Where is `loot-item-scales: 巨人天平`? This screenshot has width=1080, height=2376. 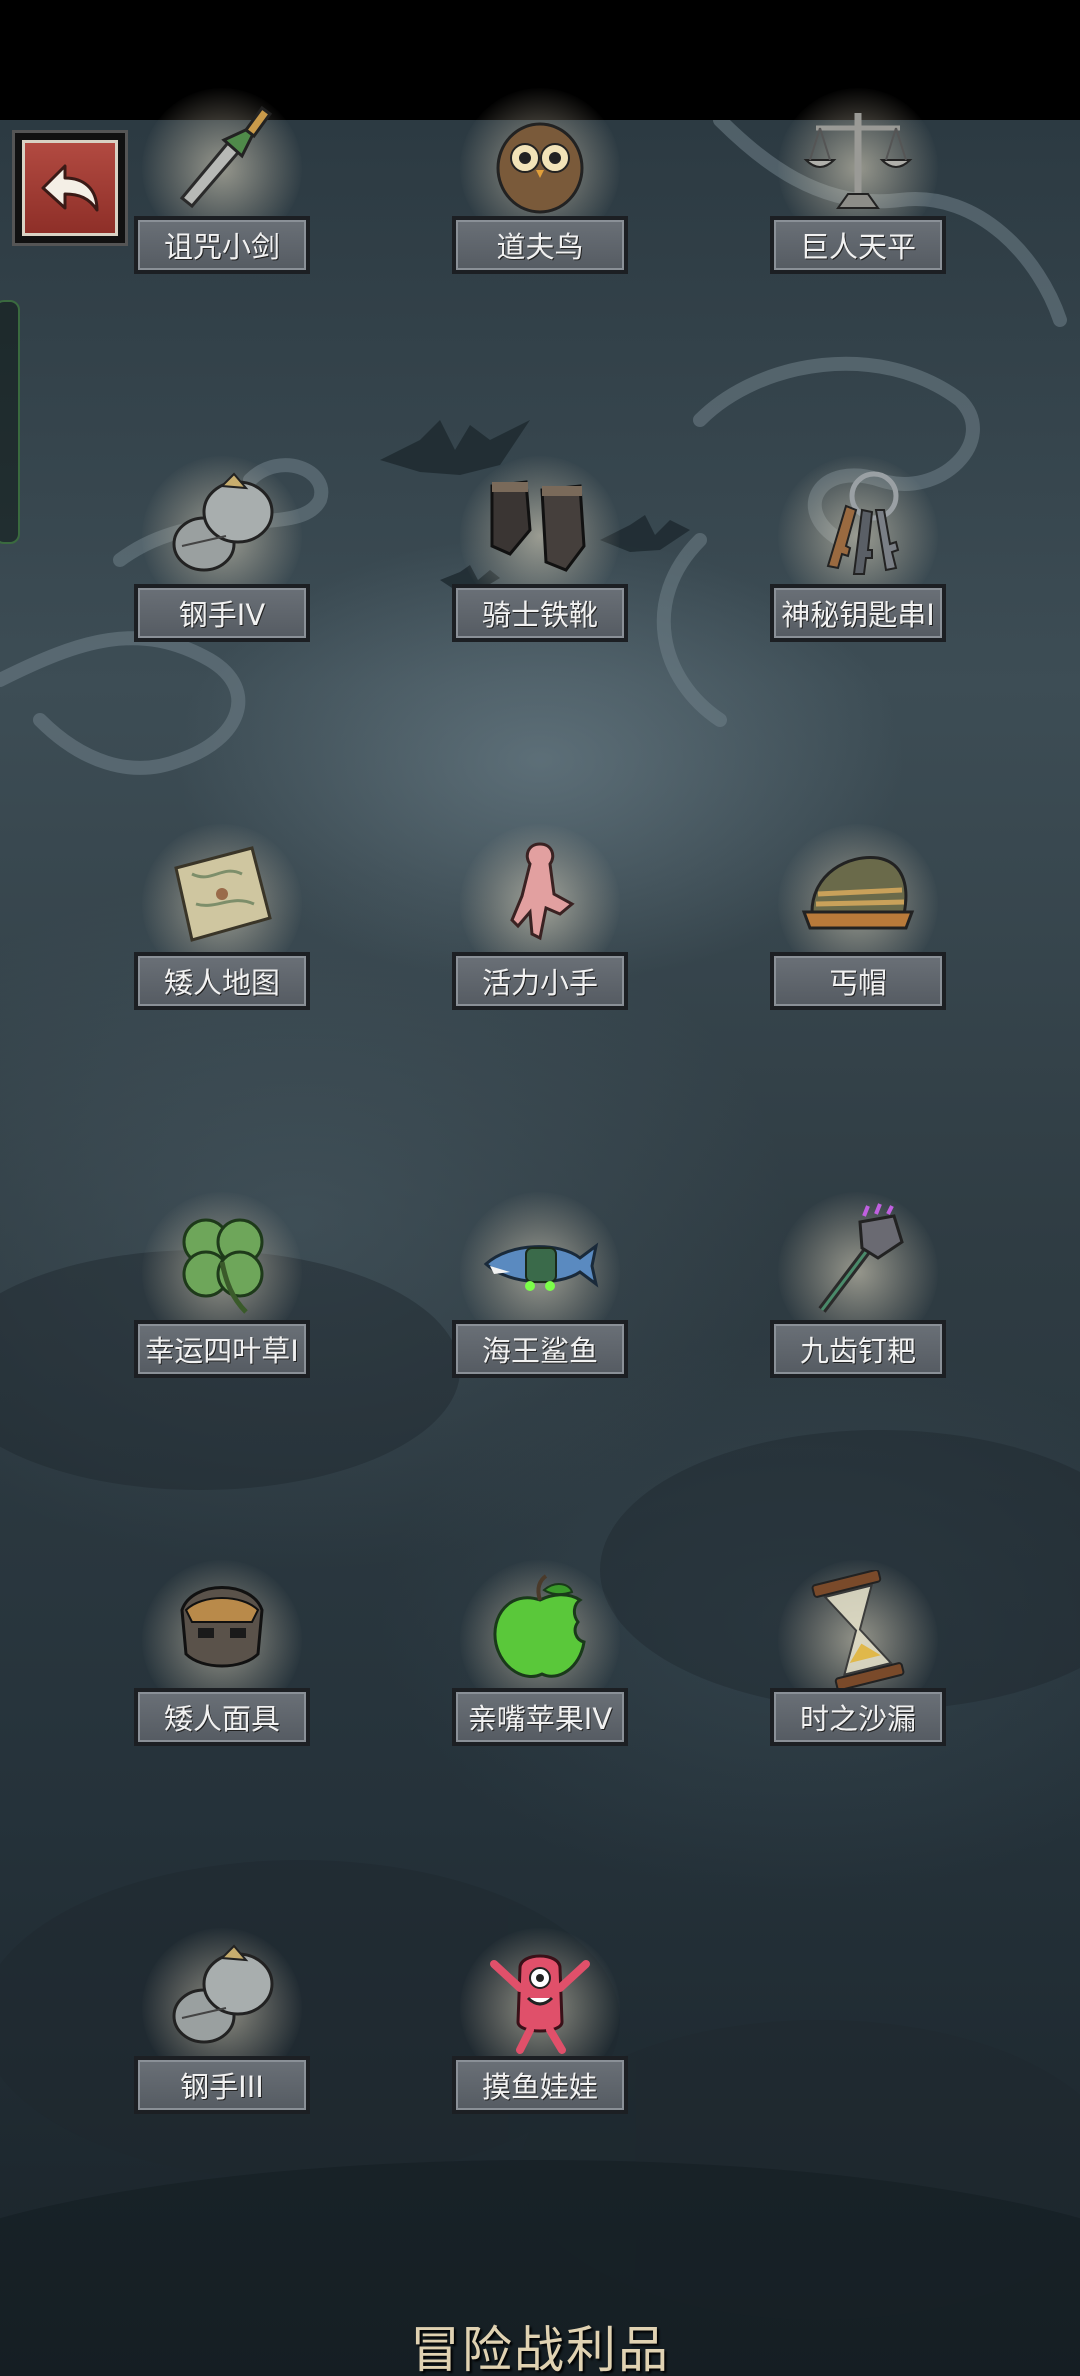
loot-item-scales: 巨人天平 is located at coordinates (858, 198).